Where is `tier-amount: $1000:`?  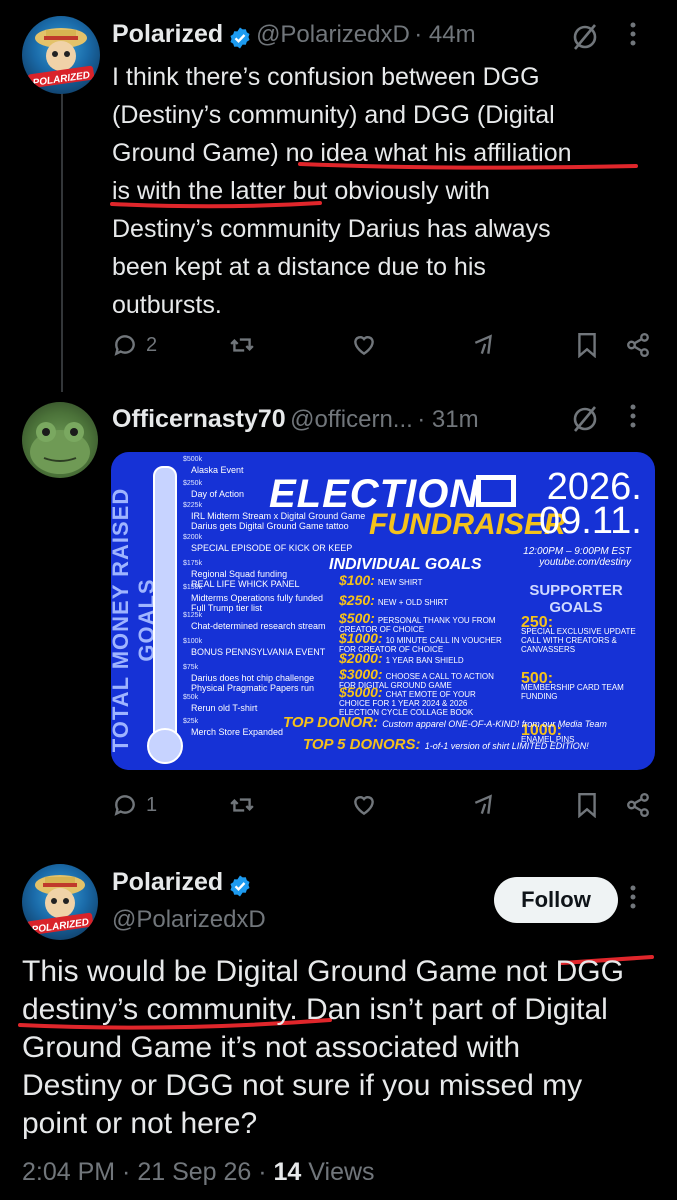 tier-amount: $1000: is located at coordinates (361, 638).